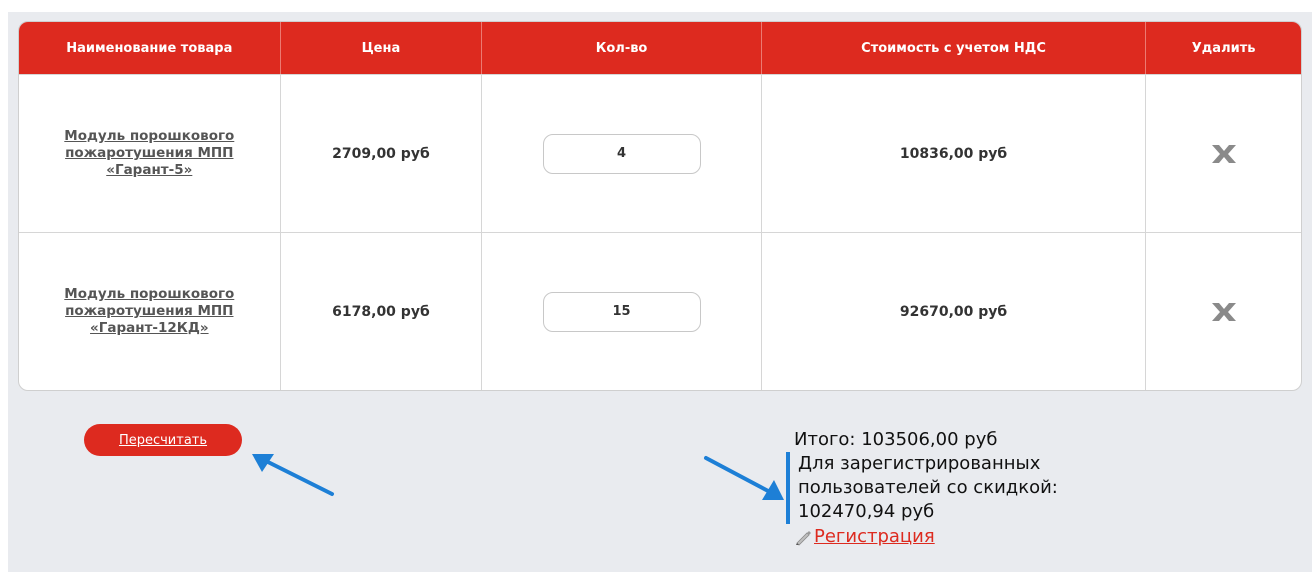  I want to click on discount-label-line2: пользователей со скидкой:, so click(928, 487).